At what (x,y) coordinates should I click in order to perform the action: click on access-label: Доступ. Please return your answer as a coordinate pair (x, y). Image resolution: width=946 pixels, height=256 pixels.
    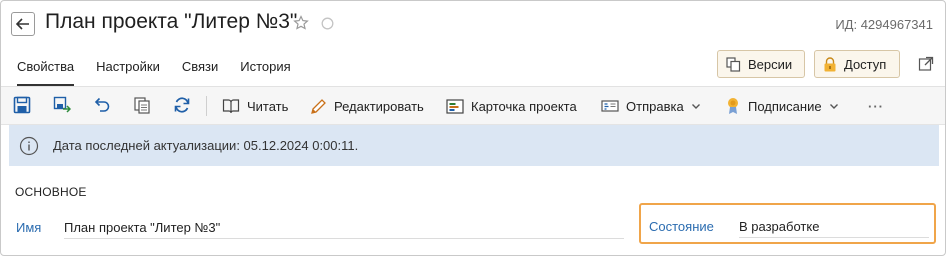
    Looking at the image, I should click on (865, 64).